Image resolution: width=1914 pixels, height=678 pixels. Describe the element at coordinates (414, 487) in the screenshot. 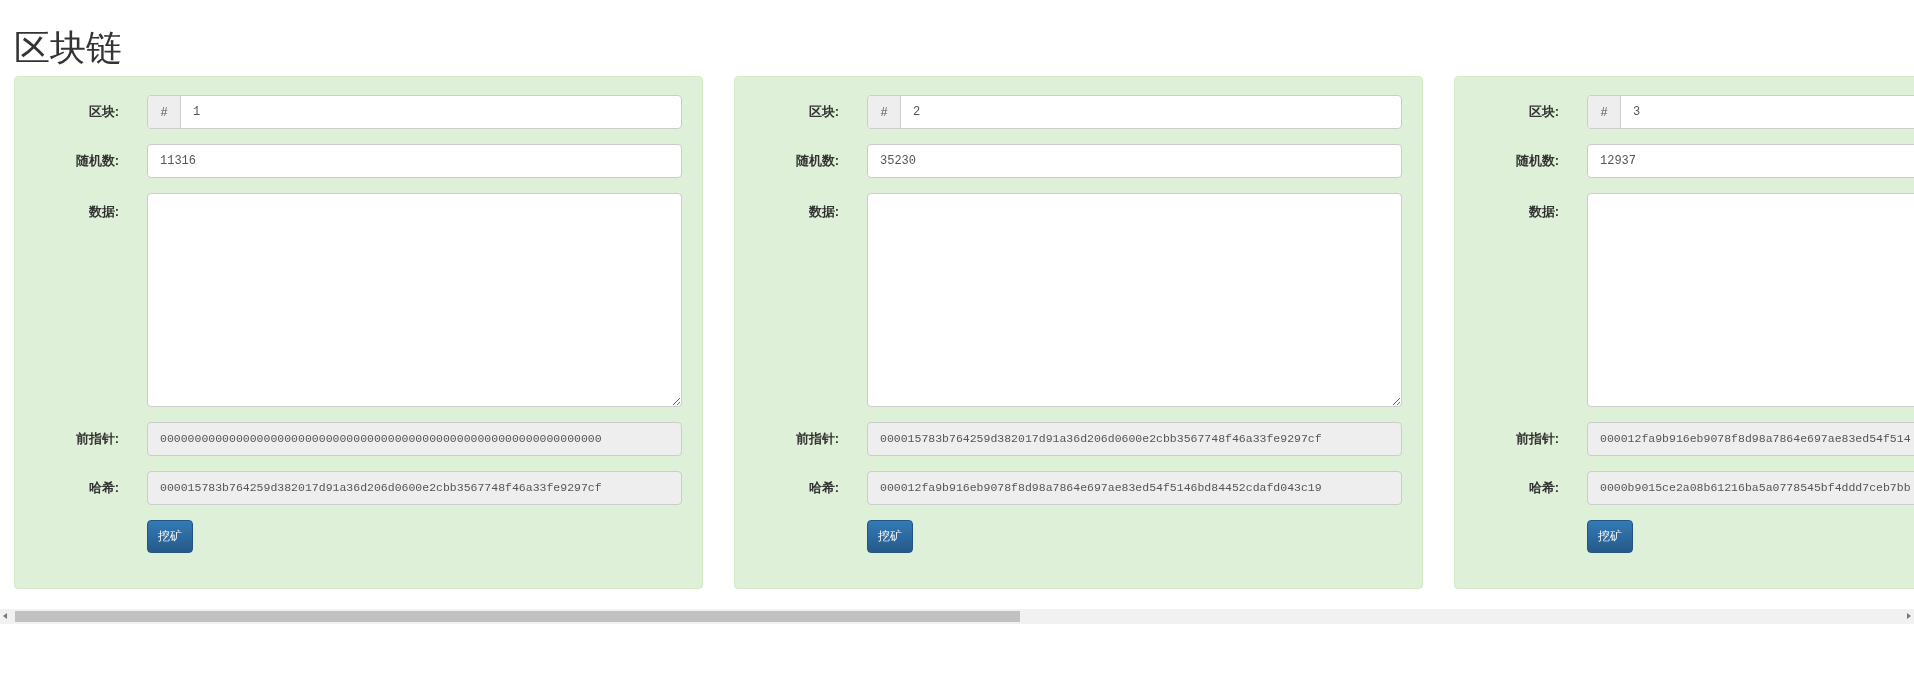

I see `hash-field: 000015783b764259d382017d91a36d206d0600e2cbb3567748f46a33fe9297cf` at that location.